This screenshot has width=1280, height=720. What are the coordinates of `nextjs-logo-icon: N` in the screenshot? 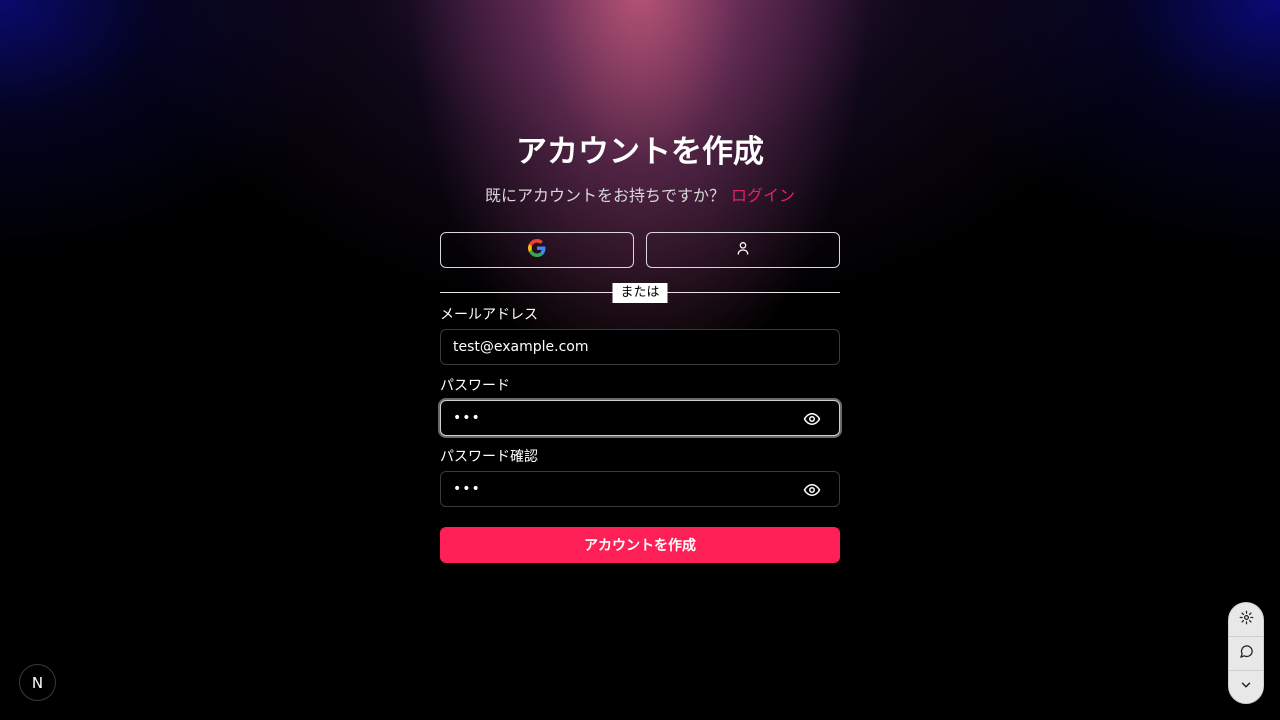 It's located at (37, 682).